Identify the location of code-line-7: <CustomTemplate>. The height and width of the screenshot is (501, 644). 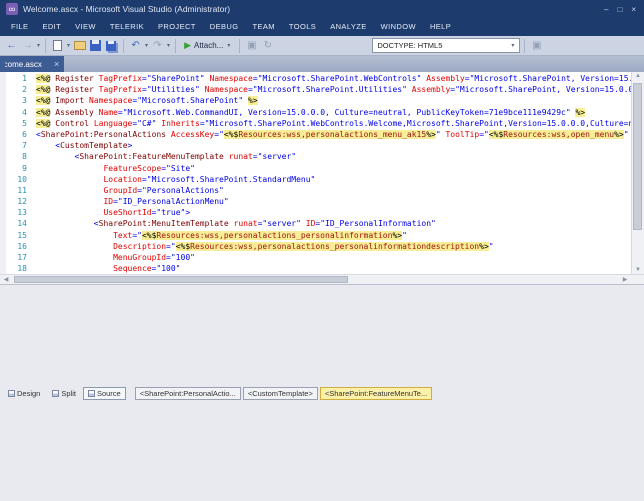
(333, 146).